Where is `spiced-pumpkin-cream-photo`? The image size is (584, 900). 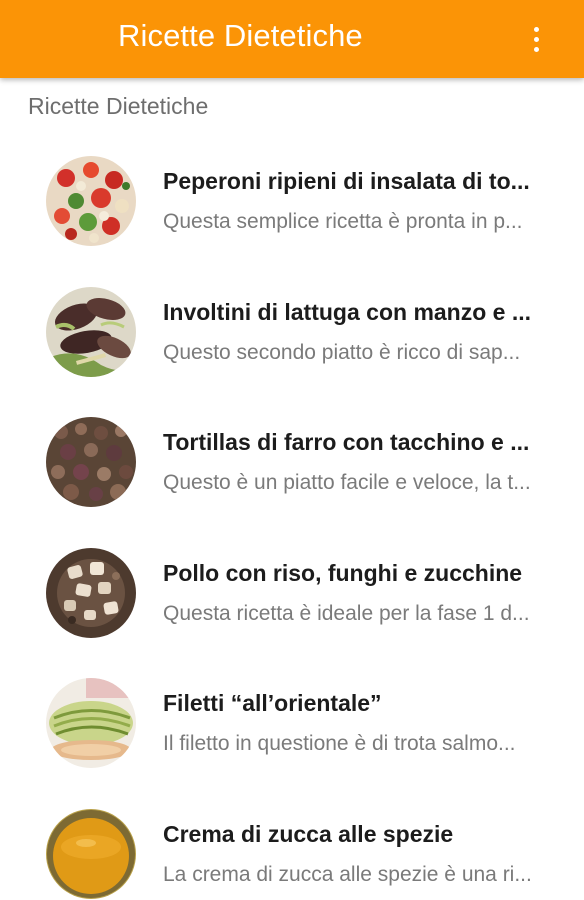 spiced-pumpkin-cream-photo is located at coordinates (91, 853).